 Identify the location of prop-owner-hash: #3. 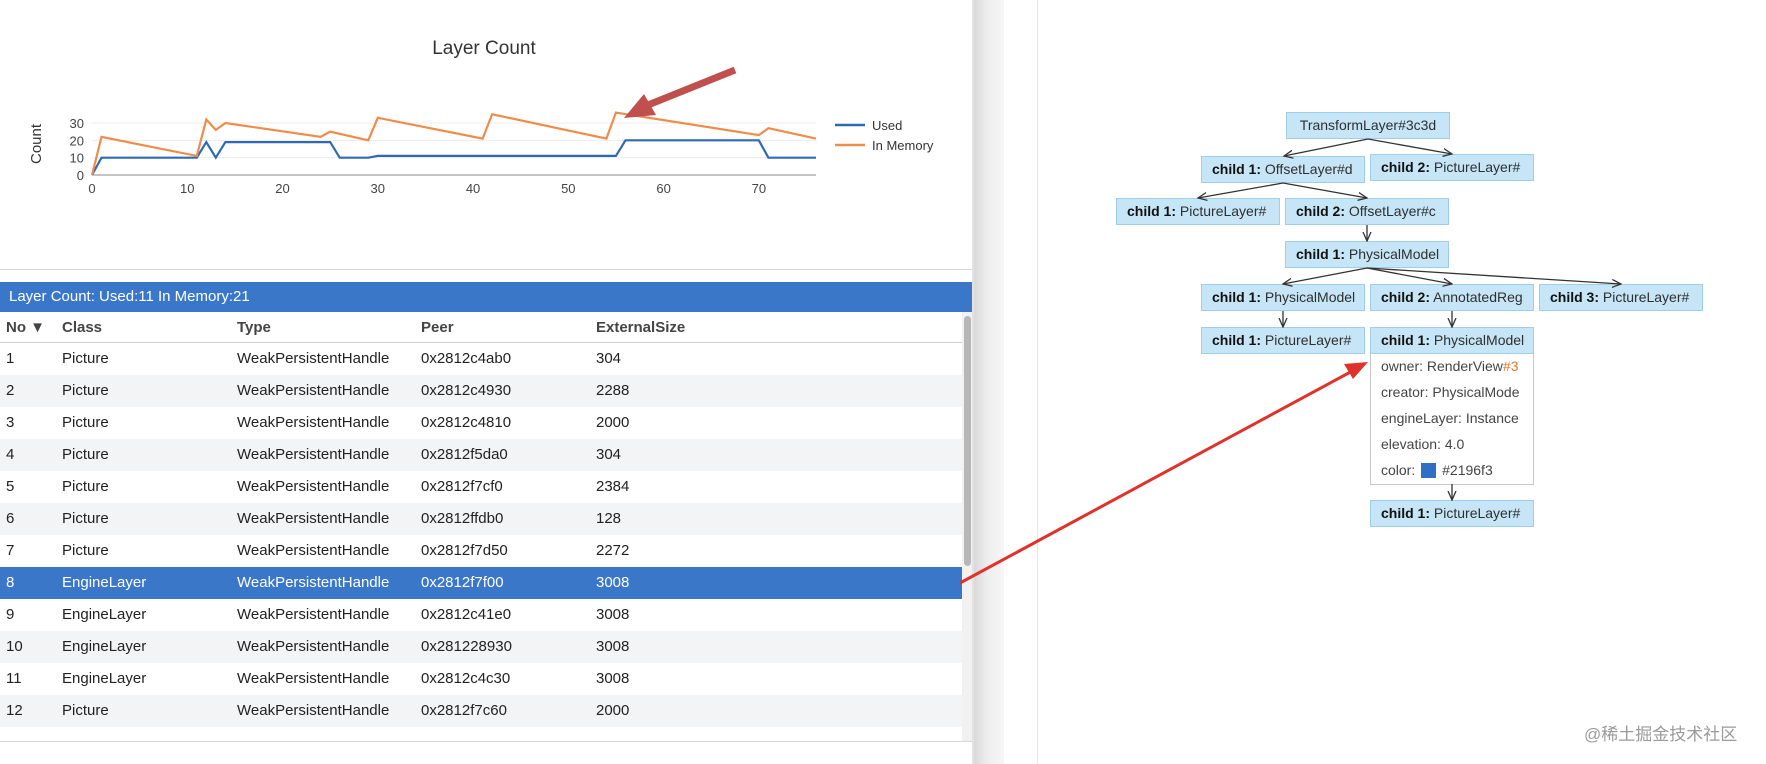
(1511, 366).